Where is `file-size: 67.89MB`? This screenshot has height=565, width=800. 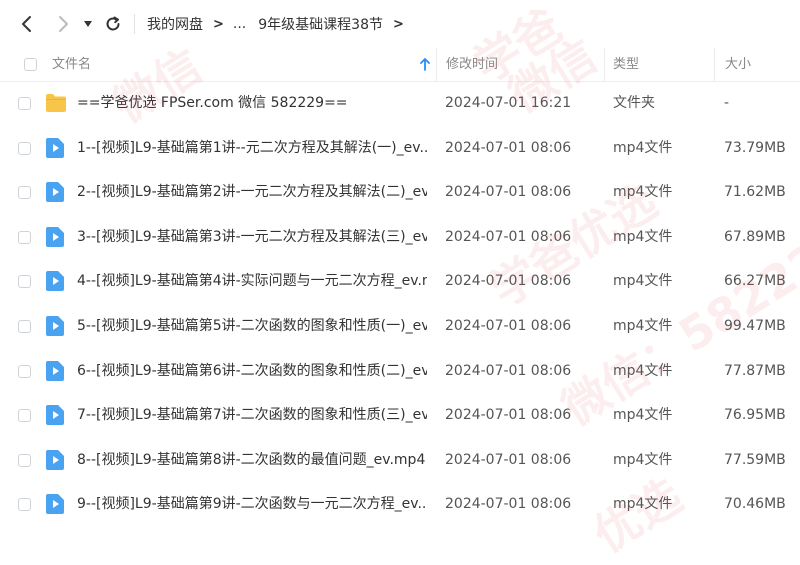 file-size: 67.89MB is located at coordinates (755, 236).